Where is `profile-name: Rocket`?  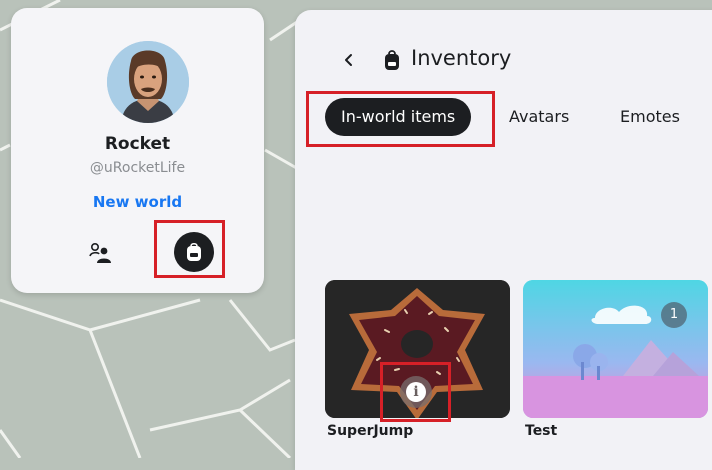
profile-name: Rocket is located at coordinates (137, 144).